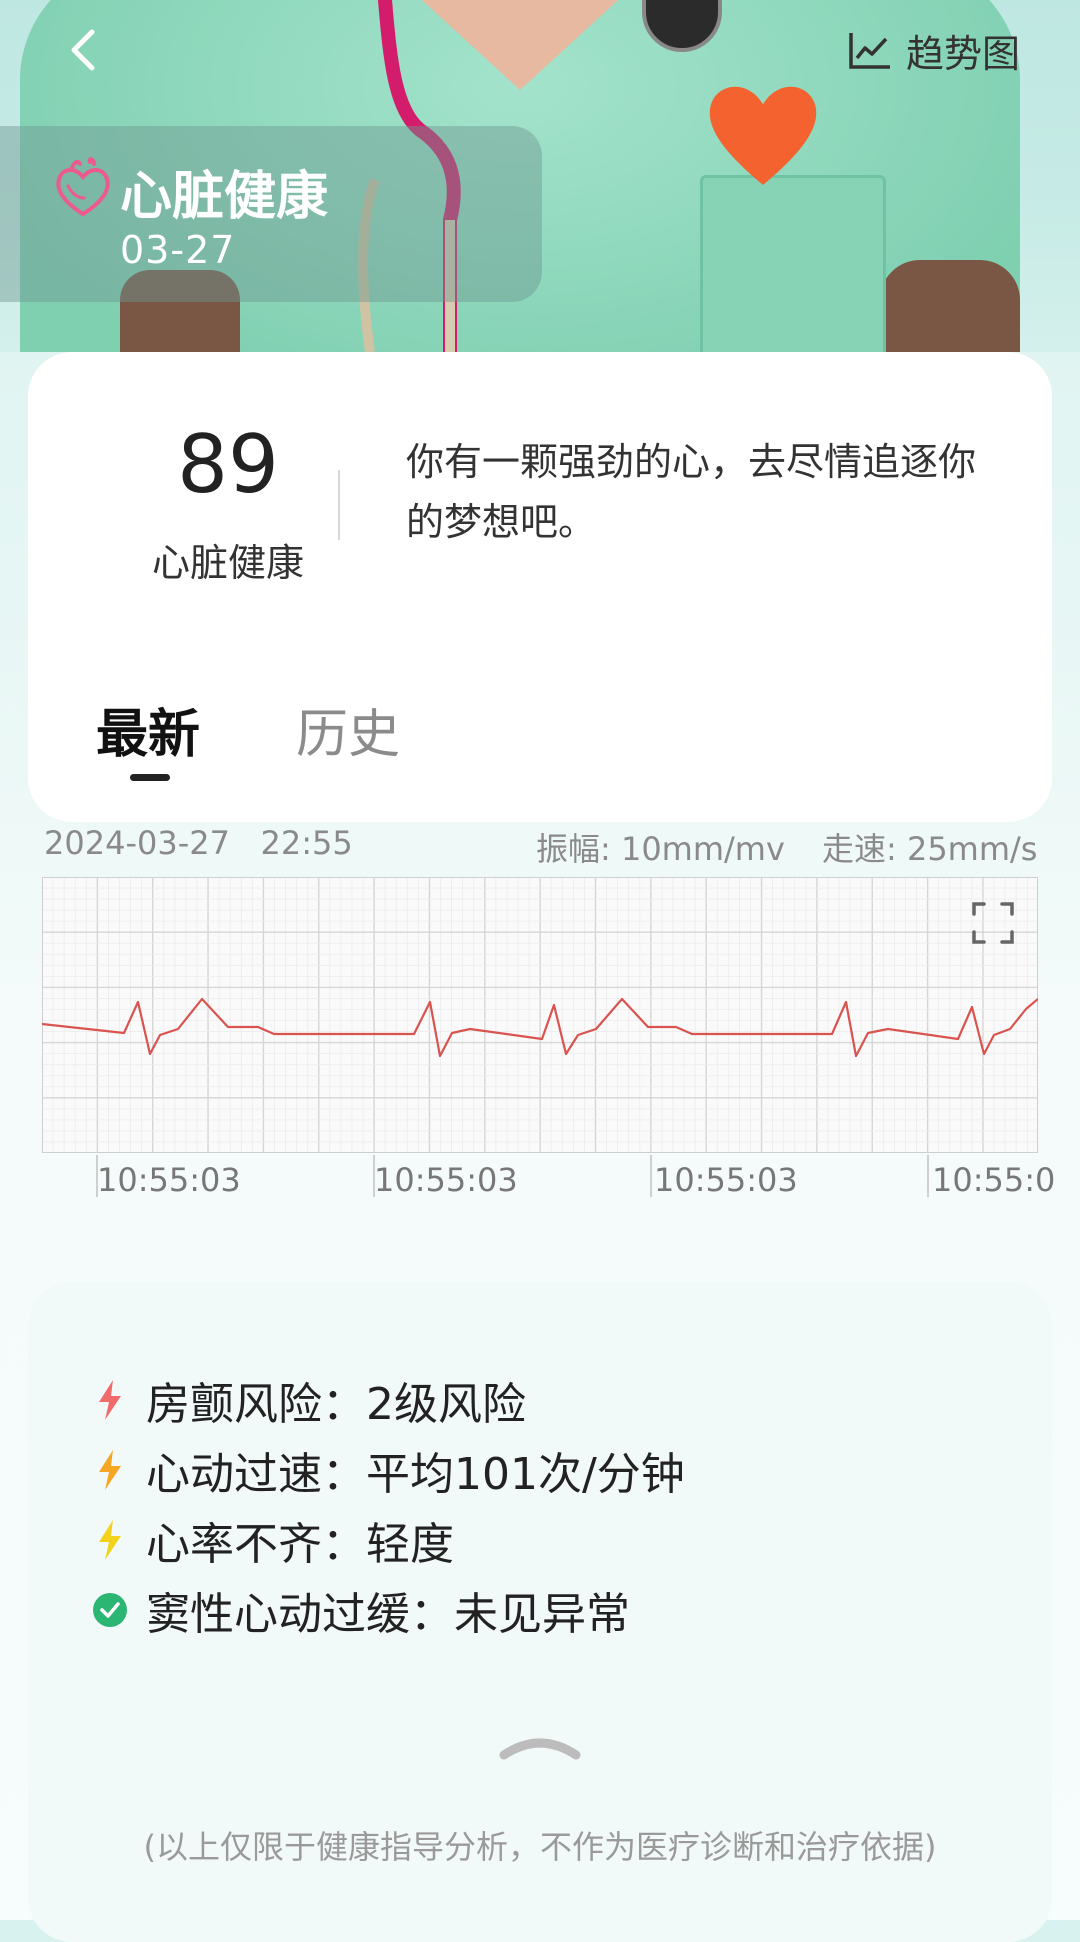 This screenshot has width=1080, height=1942. What do you see at coordinates (540, 742) in the screenshot?
I see `tab-bar: 最新 历史` at bounding box center [540, 742].